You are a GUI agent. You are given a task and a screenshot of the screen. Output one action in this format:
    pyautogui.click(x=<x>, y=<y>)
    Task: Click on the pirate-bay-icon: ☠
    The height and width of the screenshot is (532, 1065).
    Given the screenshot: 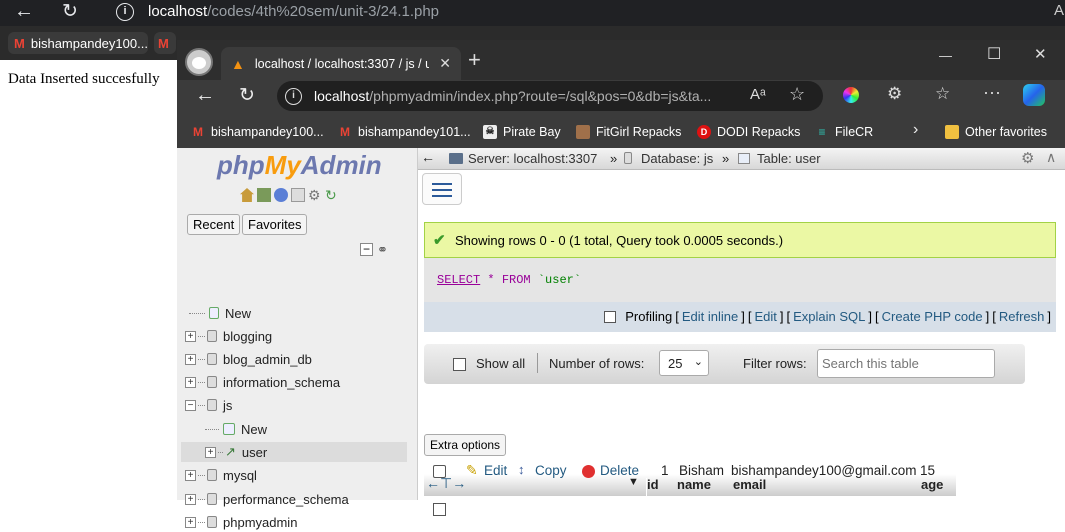 What is the action you would take?
    pyautogui.click(x=490, y=132)
    